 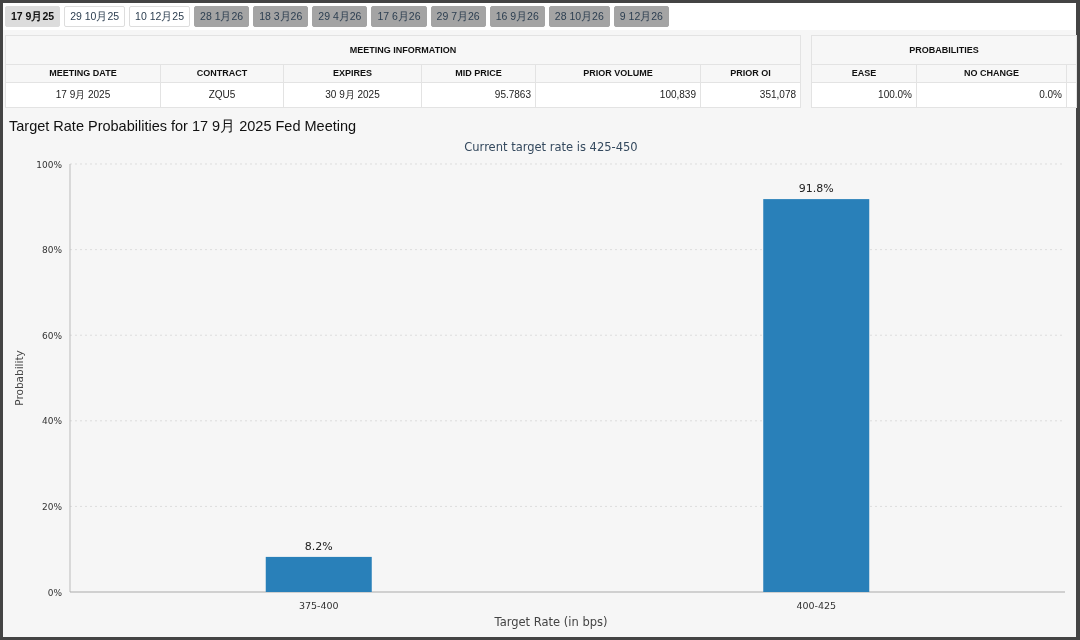 I want to click on axis-tick-label: 0%, so click(x=54, y=592).